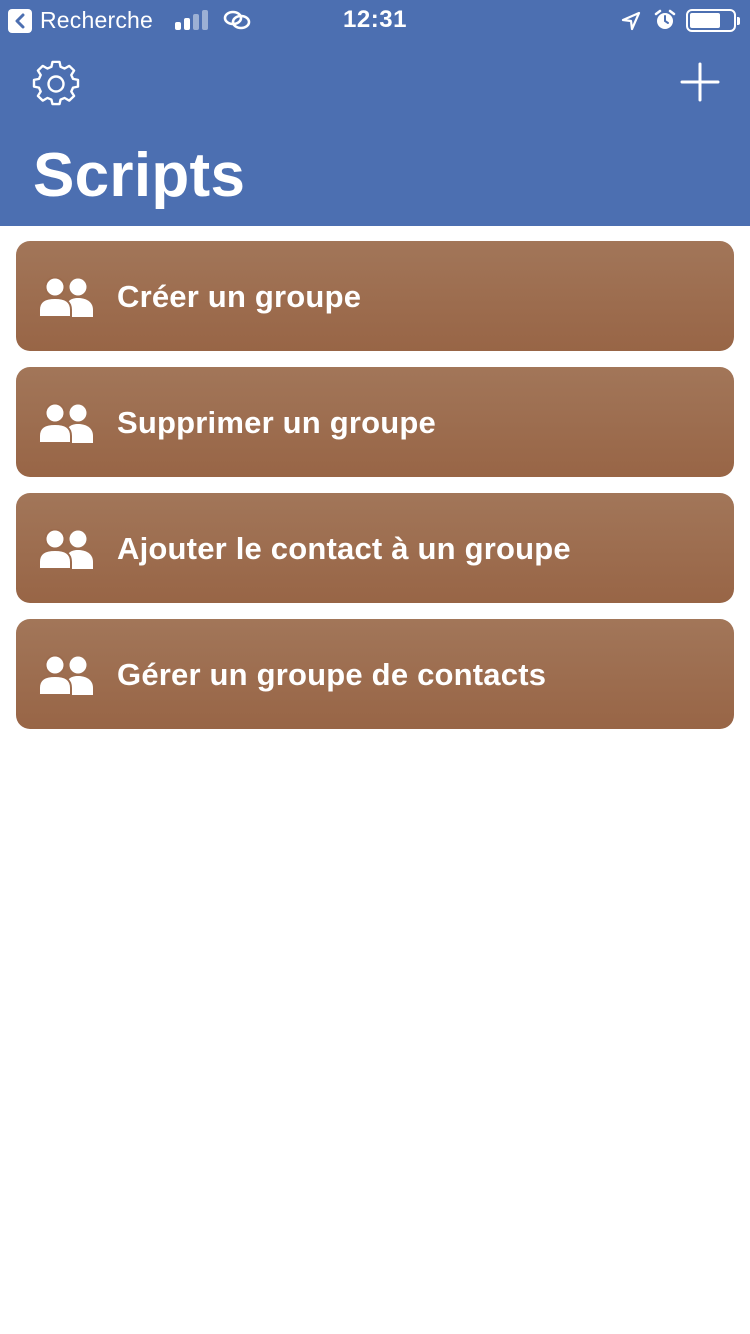  I want to click on location-arrow-icon, so click(631, 21).